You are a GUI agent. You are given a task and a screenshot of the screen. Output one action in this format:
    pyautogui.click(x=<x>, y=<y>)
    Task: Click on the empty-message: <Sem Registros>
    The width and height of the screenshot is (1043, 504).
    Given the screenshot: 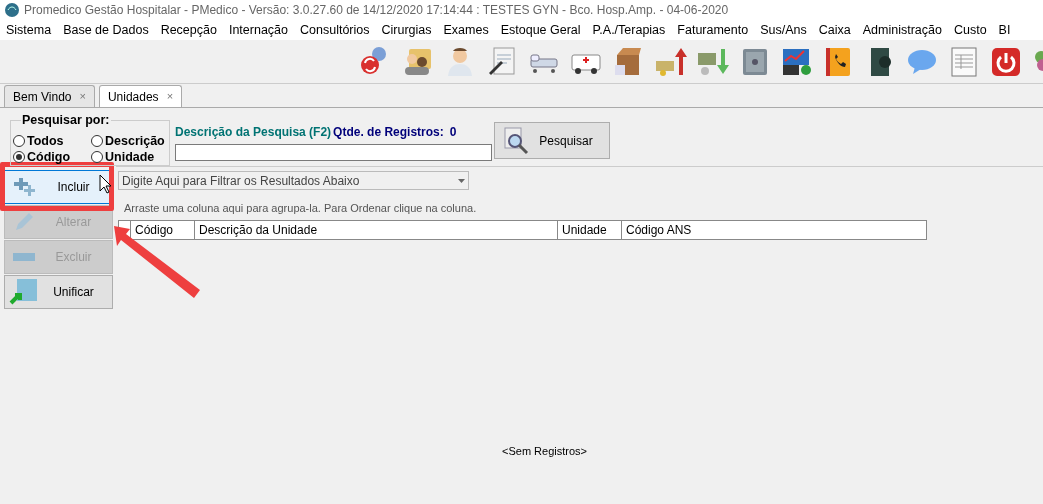 What is the action you would take?
    pyautogui.click(x=544, y=451)
    